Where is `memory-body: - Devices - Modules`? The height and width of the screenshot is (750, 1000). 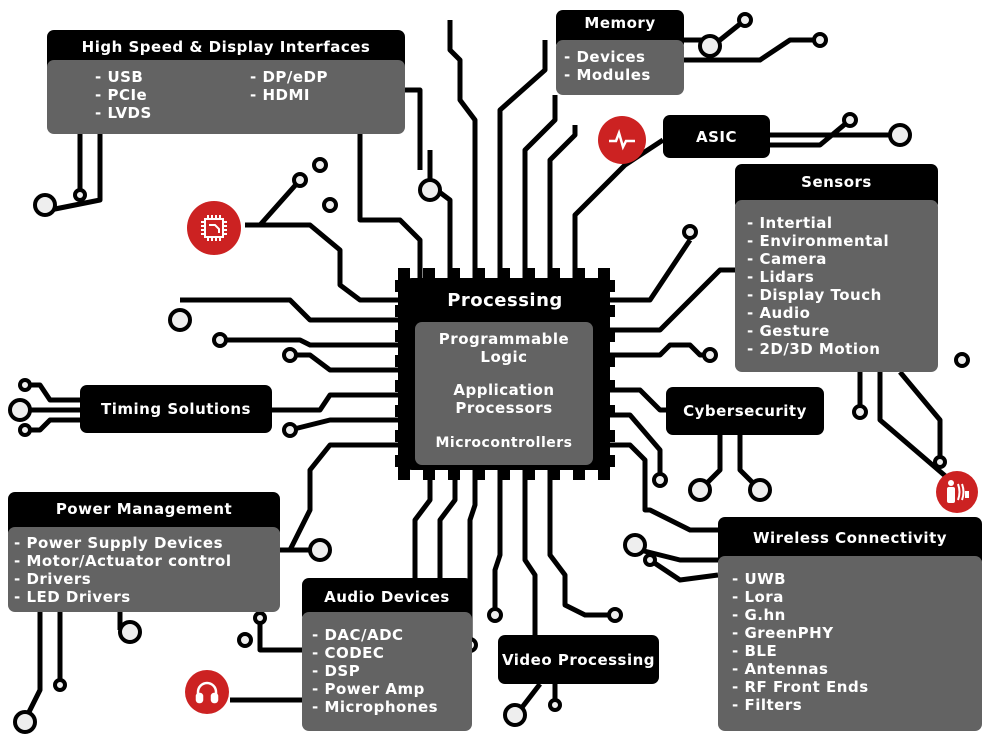 memory-body: - Devices - Modules is located at coordinates (620, 67).